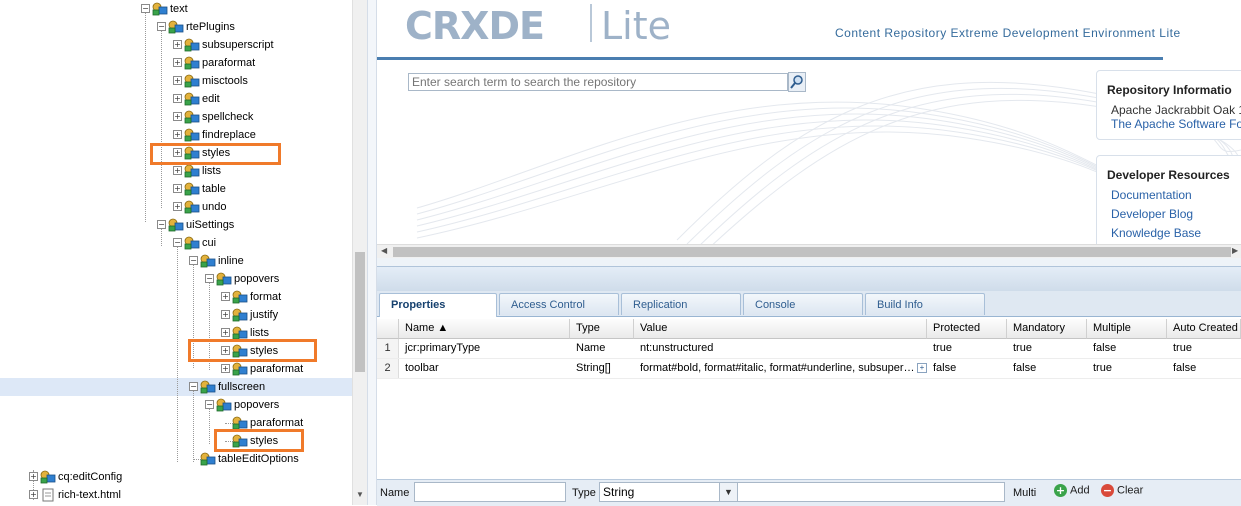 The width and height of the screenshot is (1241, 506). Describe the element at coordinates (728, 492) in the screenshot. I see `chevron-down-icon: ▼` at that location.